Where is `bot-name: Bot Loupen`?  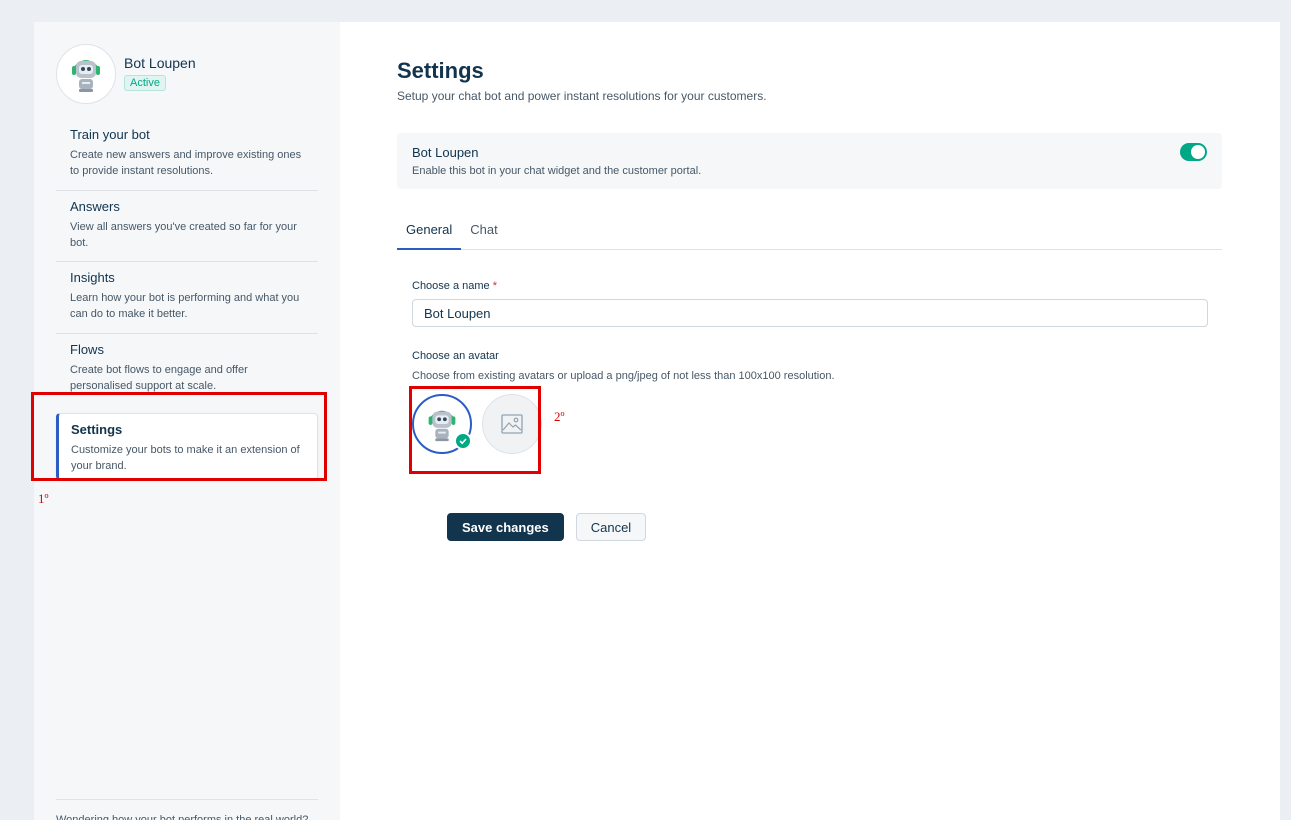
bot-name: Bot Loupen is located at coordinates (160, 63).